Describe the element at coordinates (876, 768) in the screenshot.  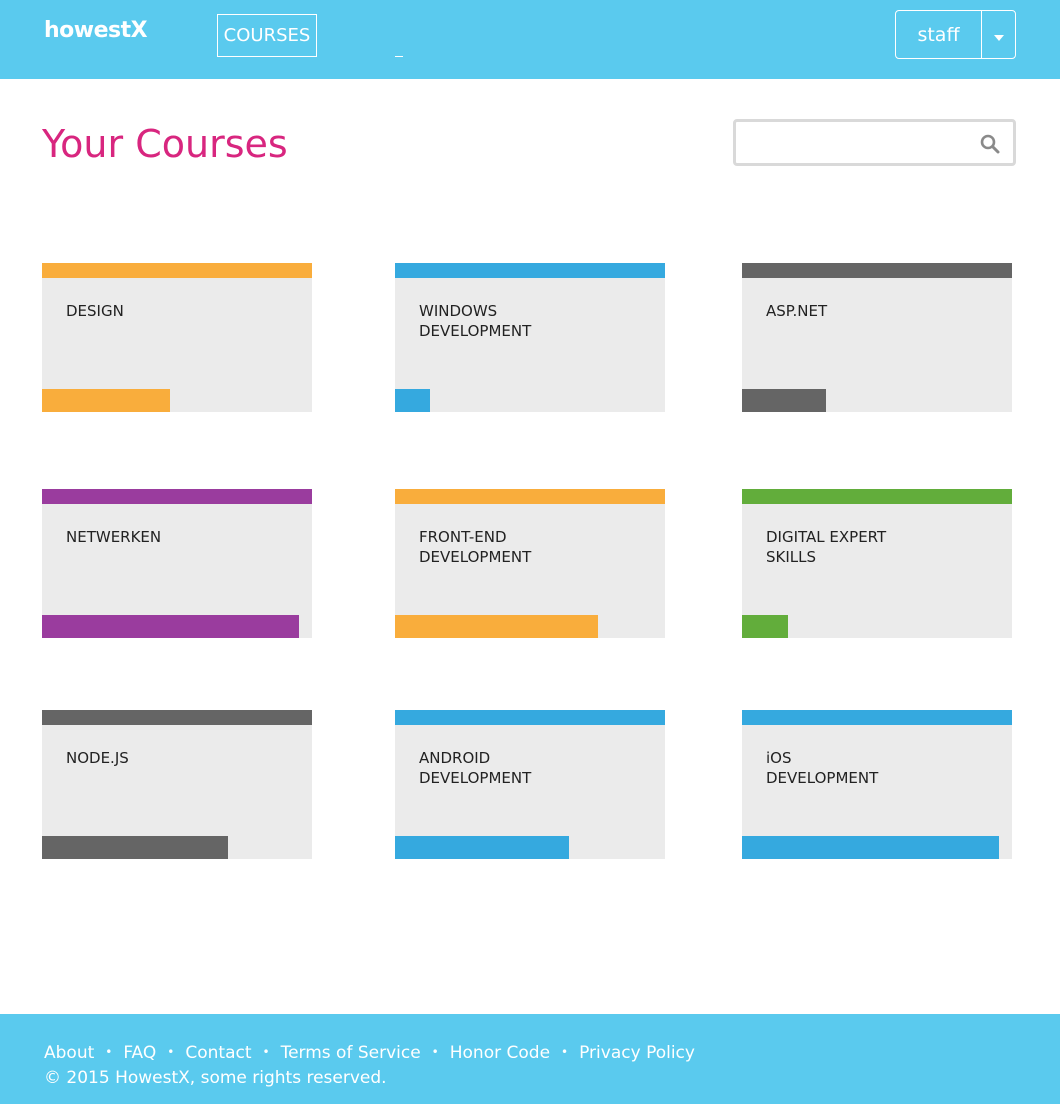
I see `course-title: iOS DEVELOPMENT` at that location.